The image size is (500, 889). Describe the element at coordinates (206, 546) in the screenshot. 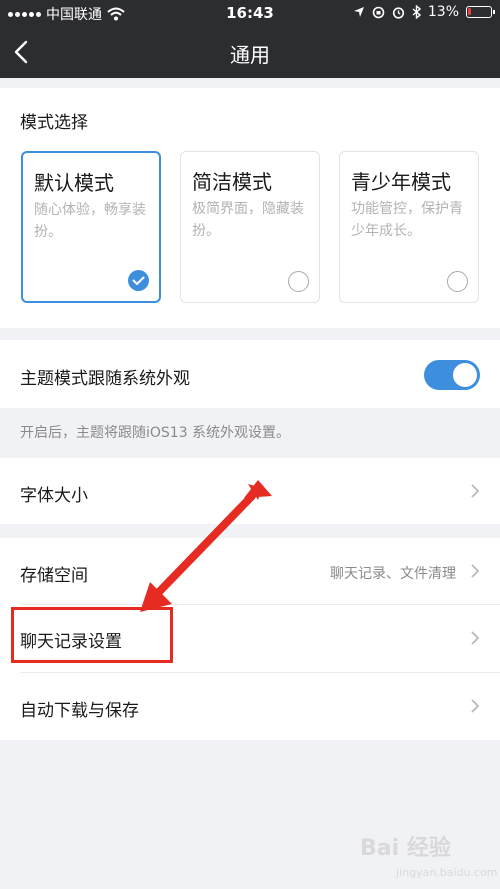

I see `annotation-arrow-icon` at that location.